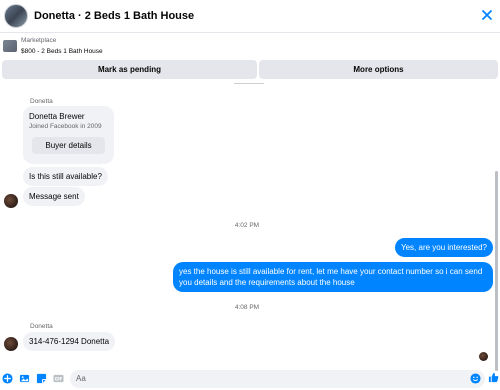 This screenshot has width=500, height=390. I want to click on listing-actions: Mark as pending More options, so click(250, 70).